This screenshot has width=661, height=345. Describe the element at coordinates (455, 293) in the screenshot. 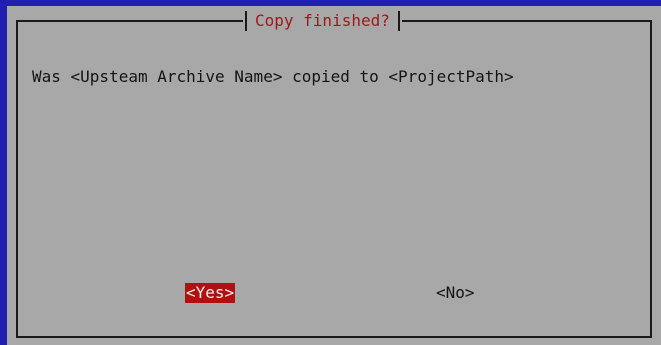

I see `no-button: <No>` at that location.